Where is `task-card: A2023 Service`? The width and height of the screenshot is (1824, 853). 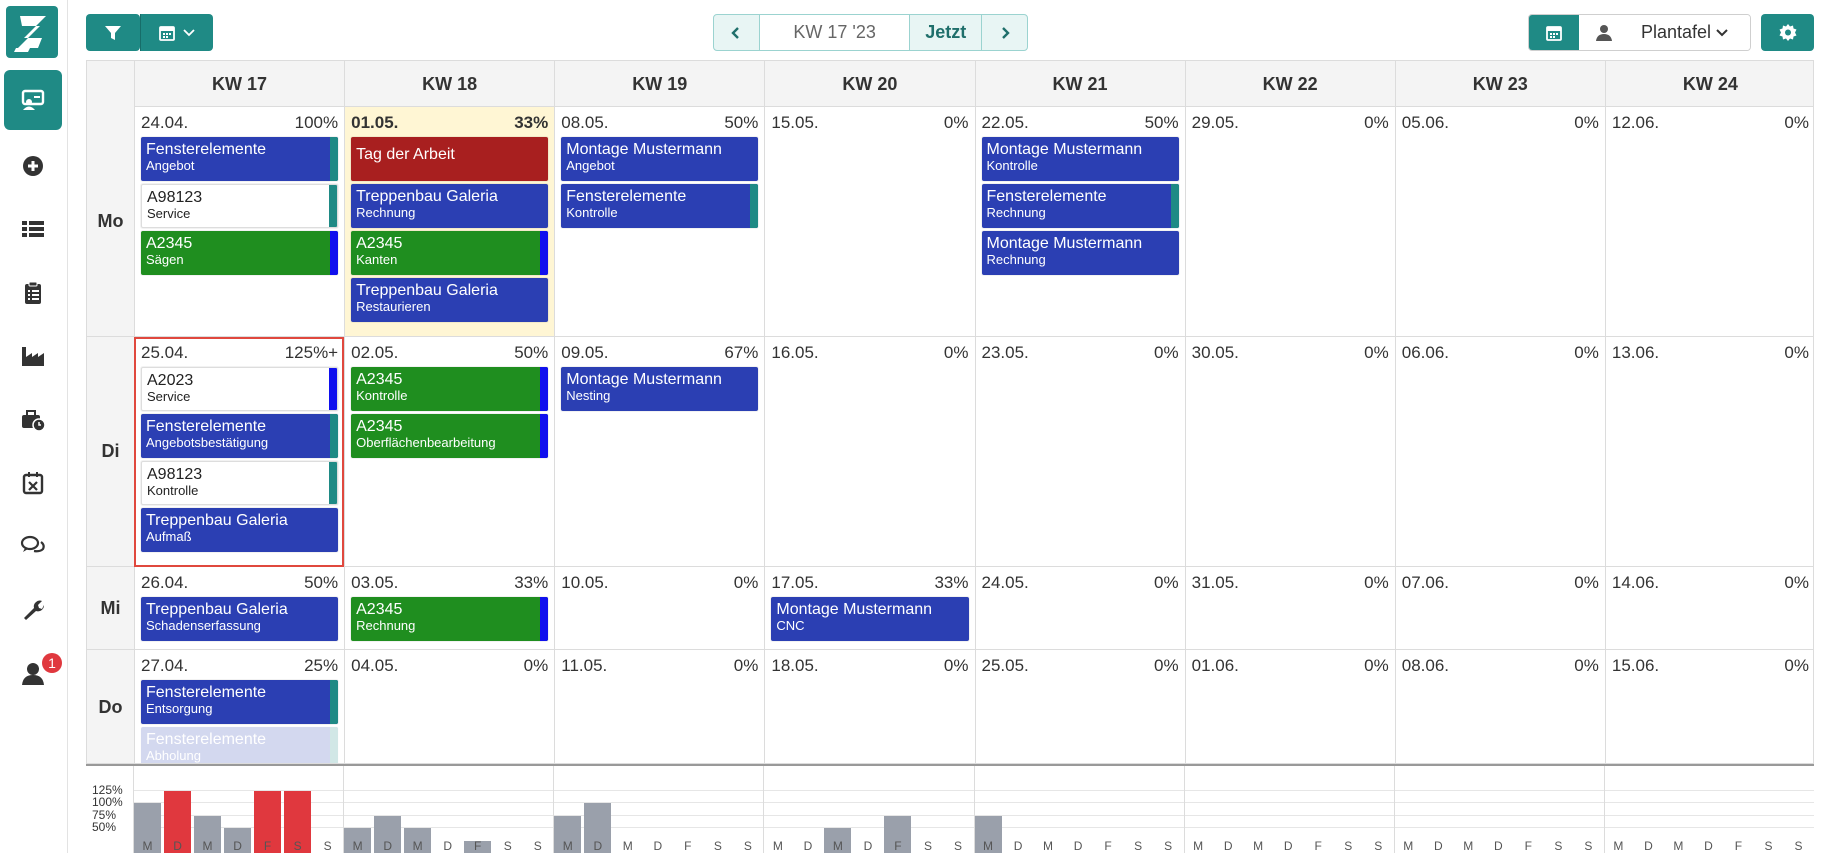 task-card: A2023 Service is located at coordinates (240, 389).